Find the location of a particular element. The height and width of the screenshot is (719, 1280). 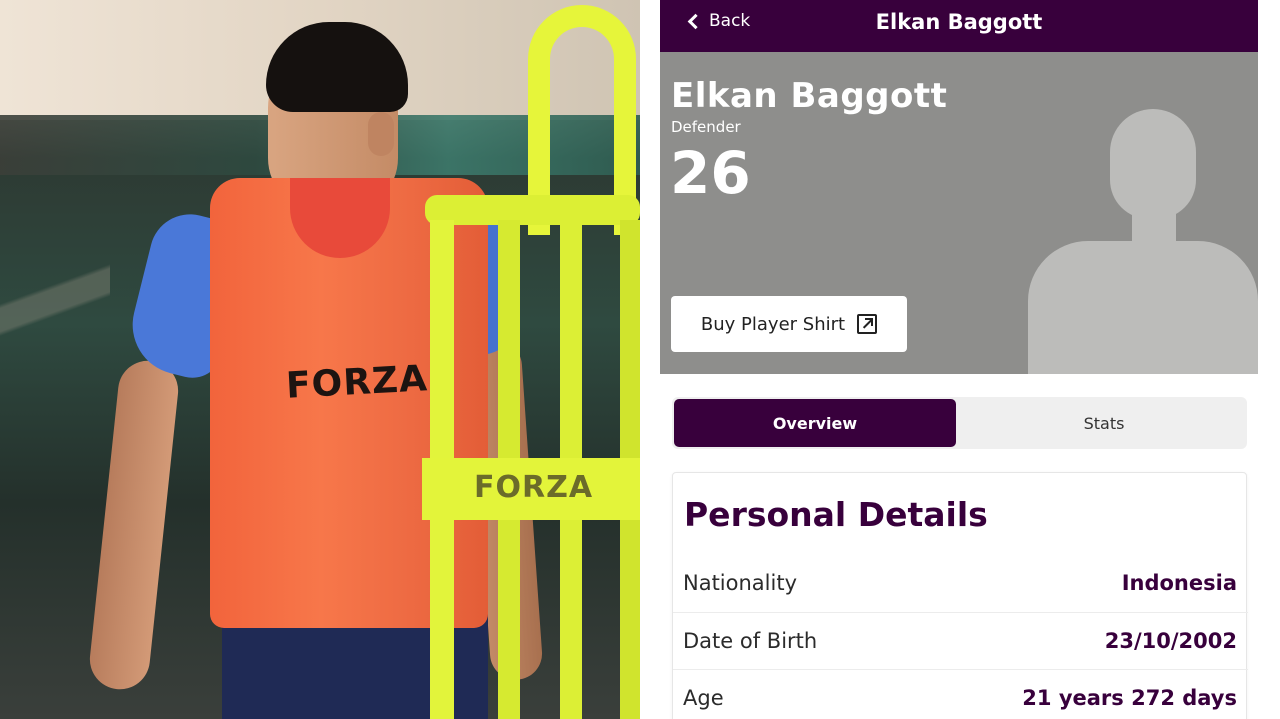

player-silhouette-icon is located at coordinates (1143, 241).